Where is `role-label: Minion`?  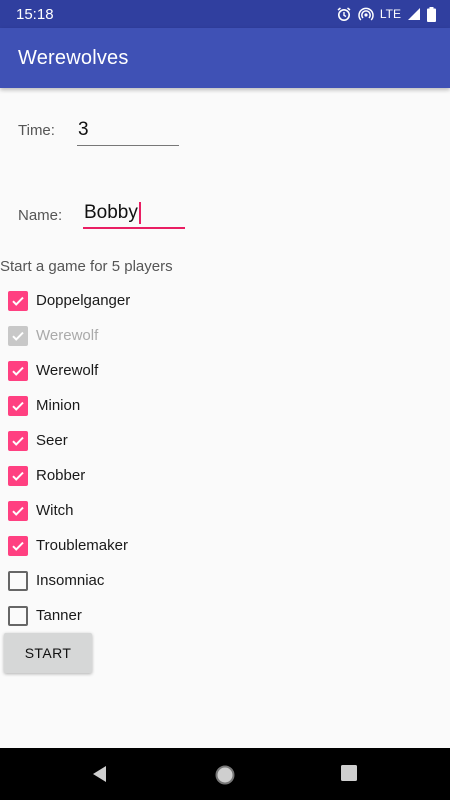 role-label: Minion is located at coordinates (58, 405).